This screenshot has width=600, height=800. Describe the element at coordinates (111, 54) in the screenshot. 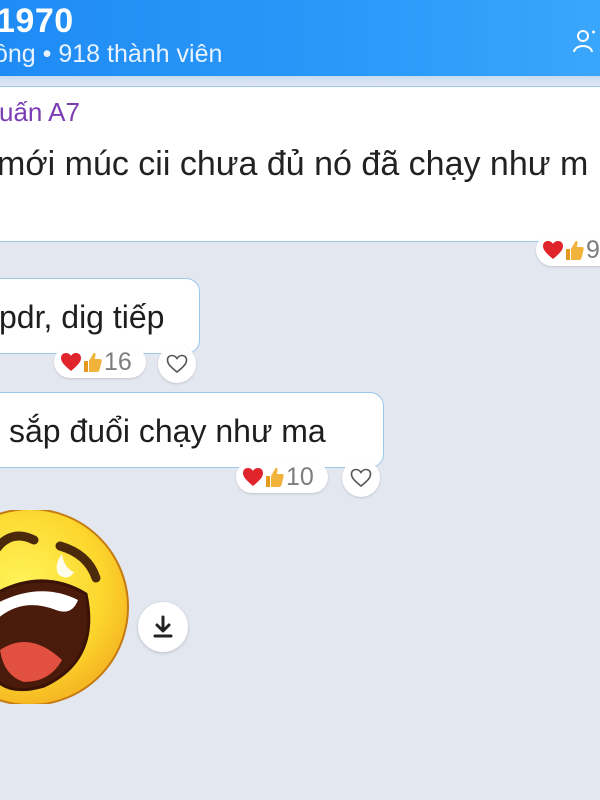

I see `group-member-info: ồng • 918 thành viên` at that location.